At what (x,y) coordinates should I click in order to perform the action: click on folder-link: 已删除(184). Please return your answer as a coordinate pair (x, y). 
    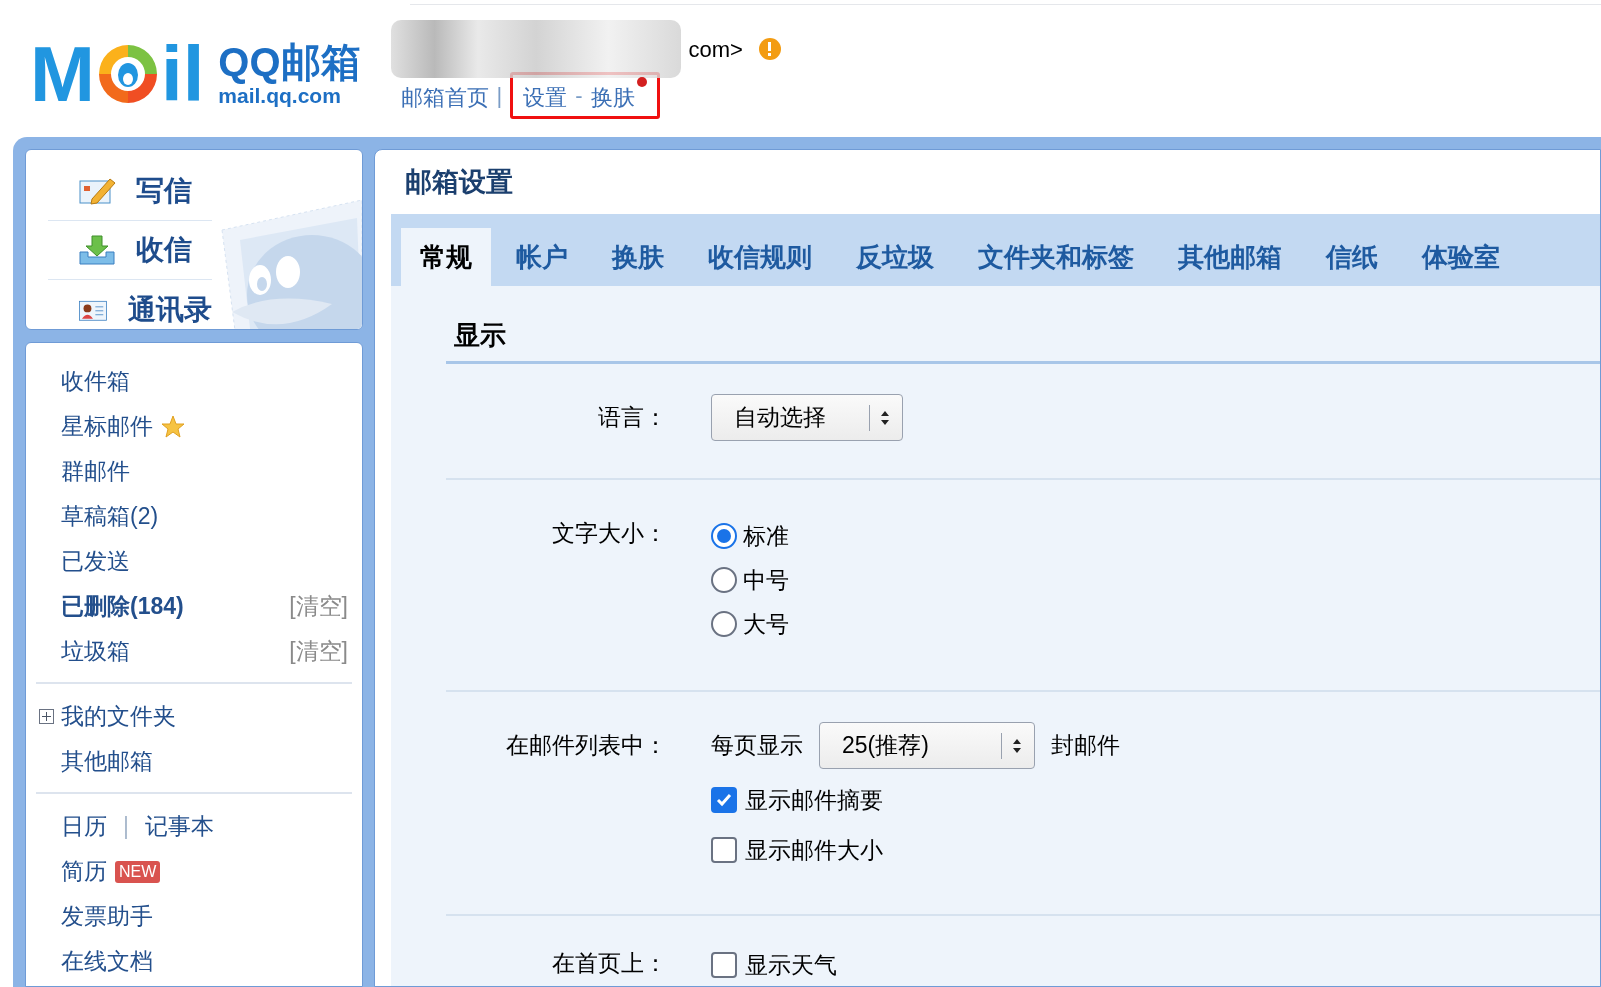
    Looking at the image, I should click on (122, 606).